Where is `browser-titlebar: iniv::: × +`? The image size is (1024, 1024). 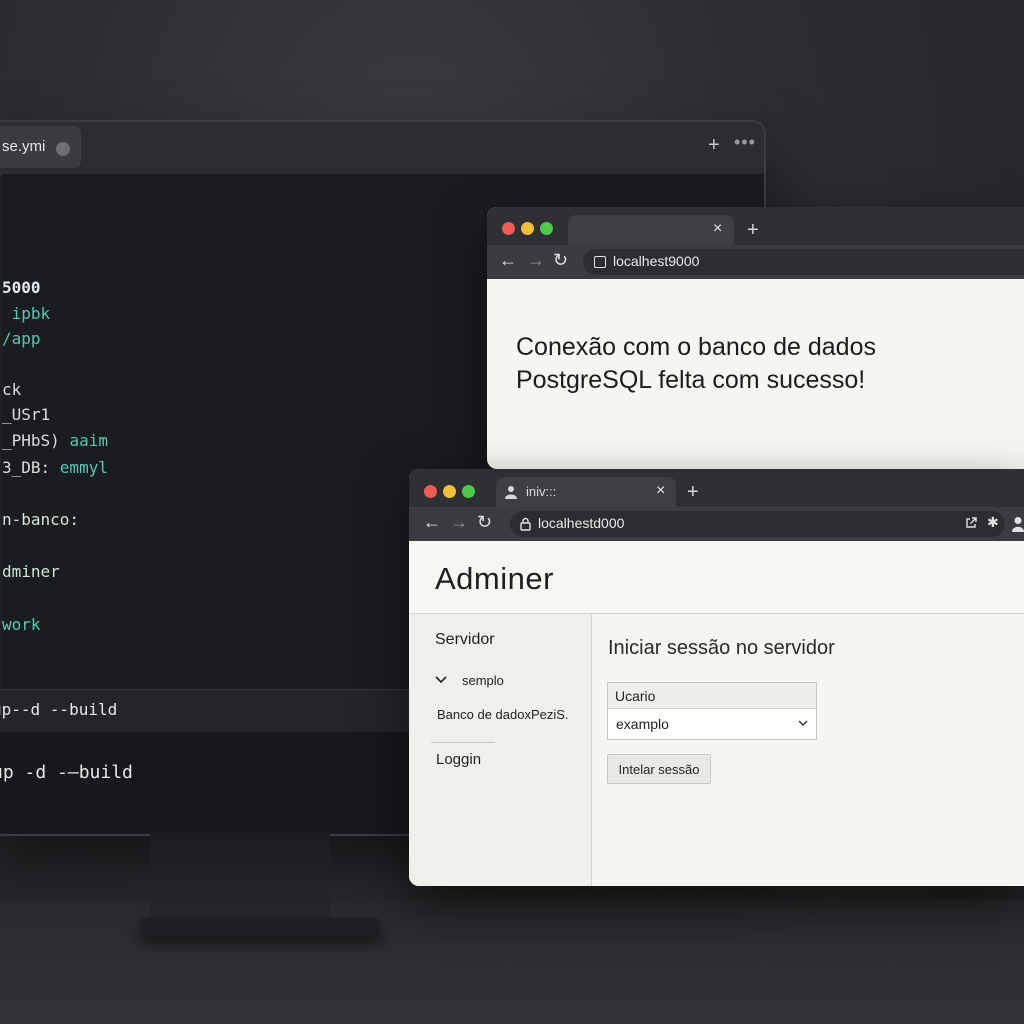 browser-titlebar: iniv::: × + is located at coordinates (716, 488).